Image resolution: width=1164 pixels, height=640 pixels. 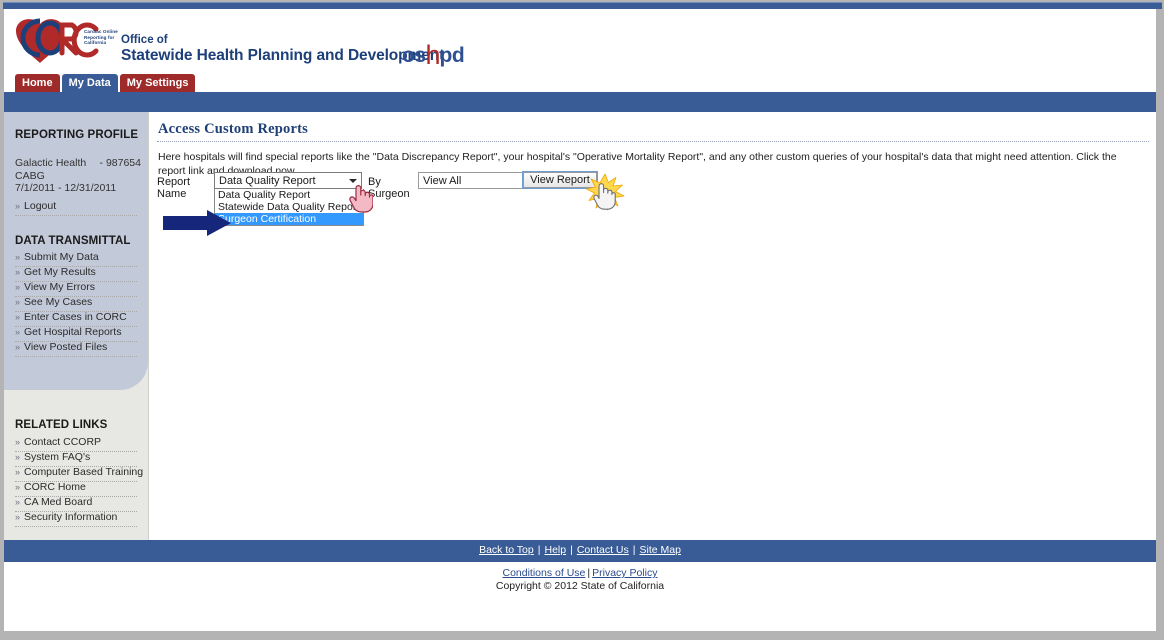 I want to click on oshpd-logo: oshpd, so click(x=433, y=55).